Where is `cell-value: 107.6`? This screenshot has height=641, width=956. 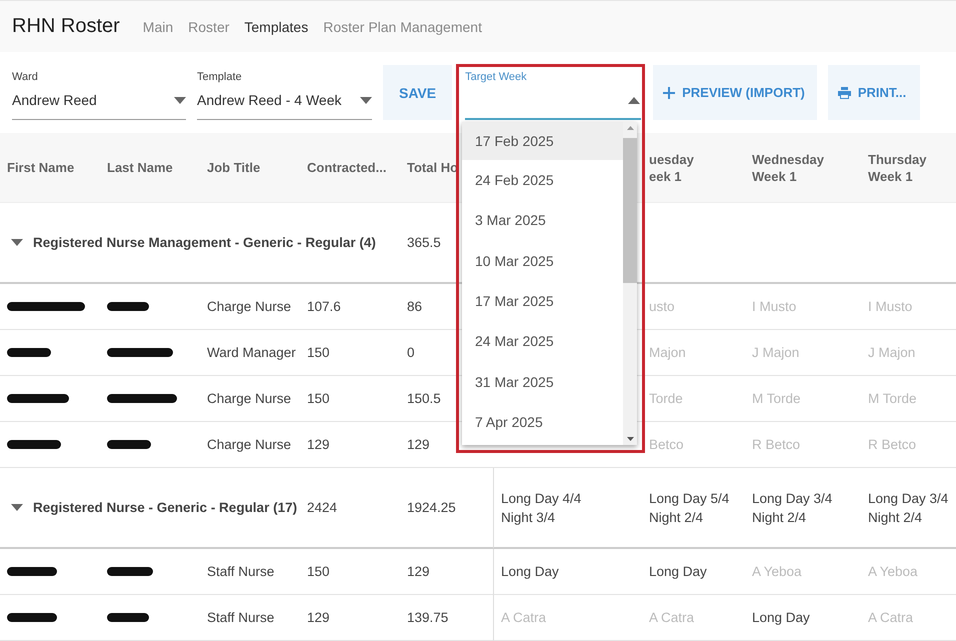
cell-value: 107.6 is located at coordinates (324, 307).